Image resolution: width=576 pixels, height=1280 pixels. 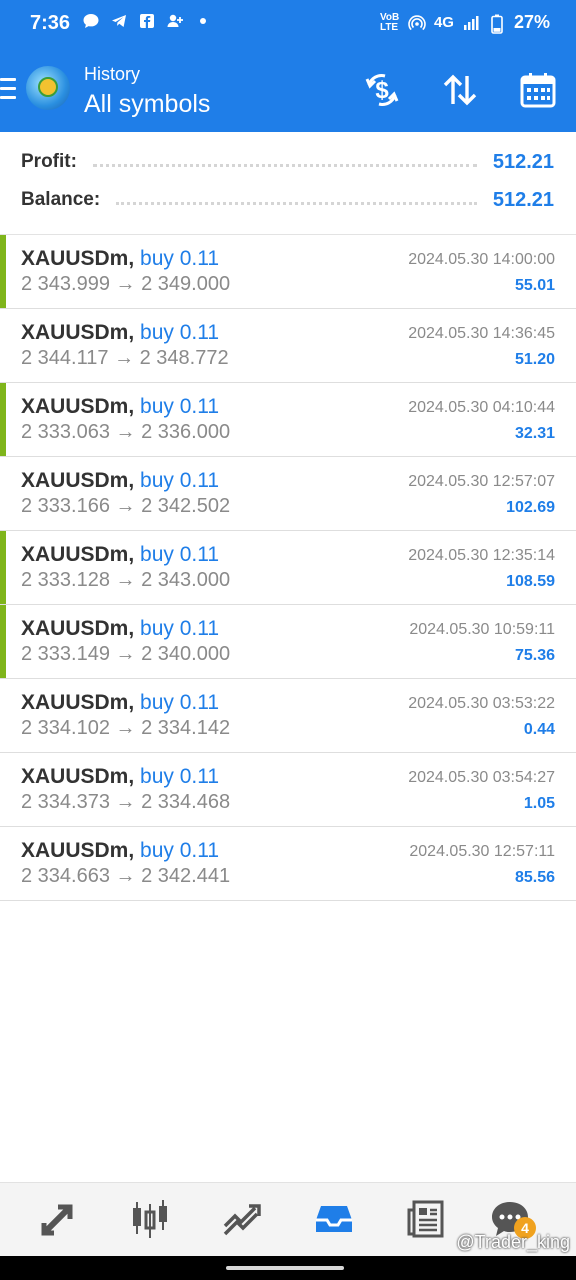 I want to click on trade-prices: 2 343.999 → 2 349.000, so click(x=125, y=284).